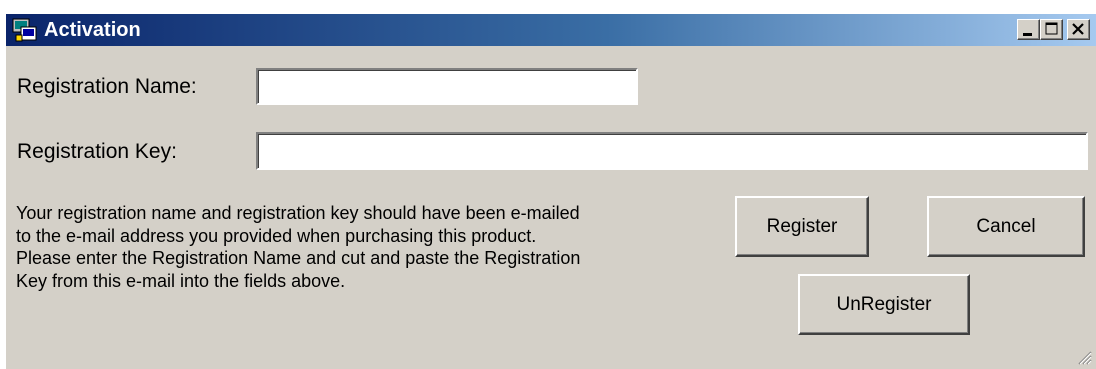 This screenshot has height=369, width=1096. I want to click on window-title: Activation, so click(92, 30).